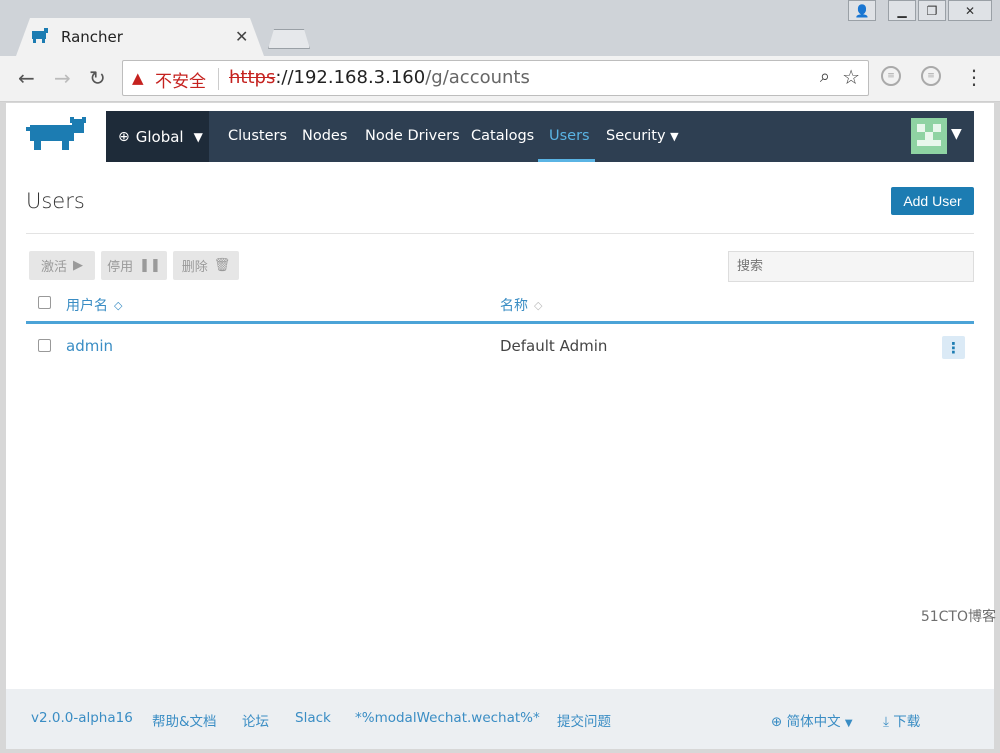 The width and height of the screenshot is (1000, 753). Describe the element at coordinates (502, 136) in the screenshot. I see `nav-catalogs: Catalogs` at that location.